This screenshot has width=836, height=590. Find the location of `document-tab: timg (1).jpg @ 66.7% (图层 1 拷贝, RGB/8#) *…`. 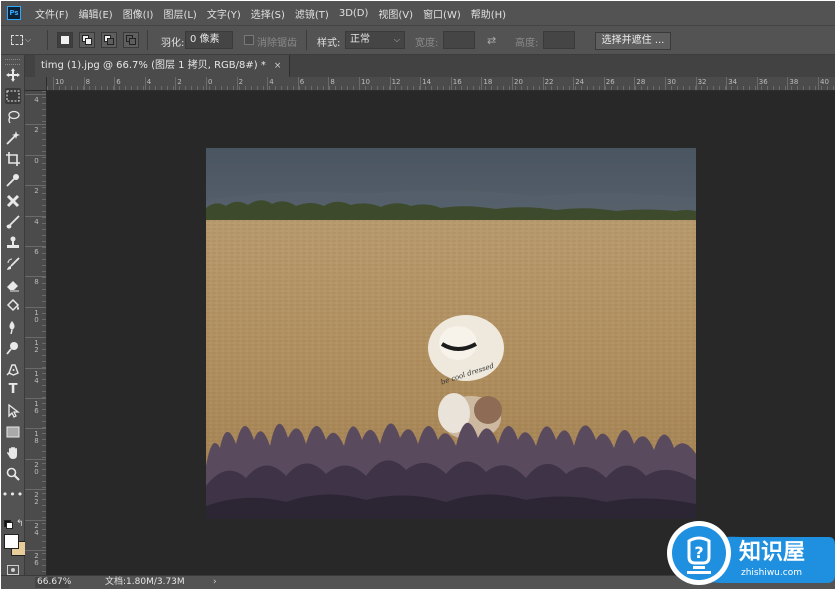

document-tab: timg (1).jpg @ 66.7% (图层 1 拷贝, RGB/8#) *… is located at coordinates (163, 66).